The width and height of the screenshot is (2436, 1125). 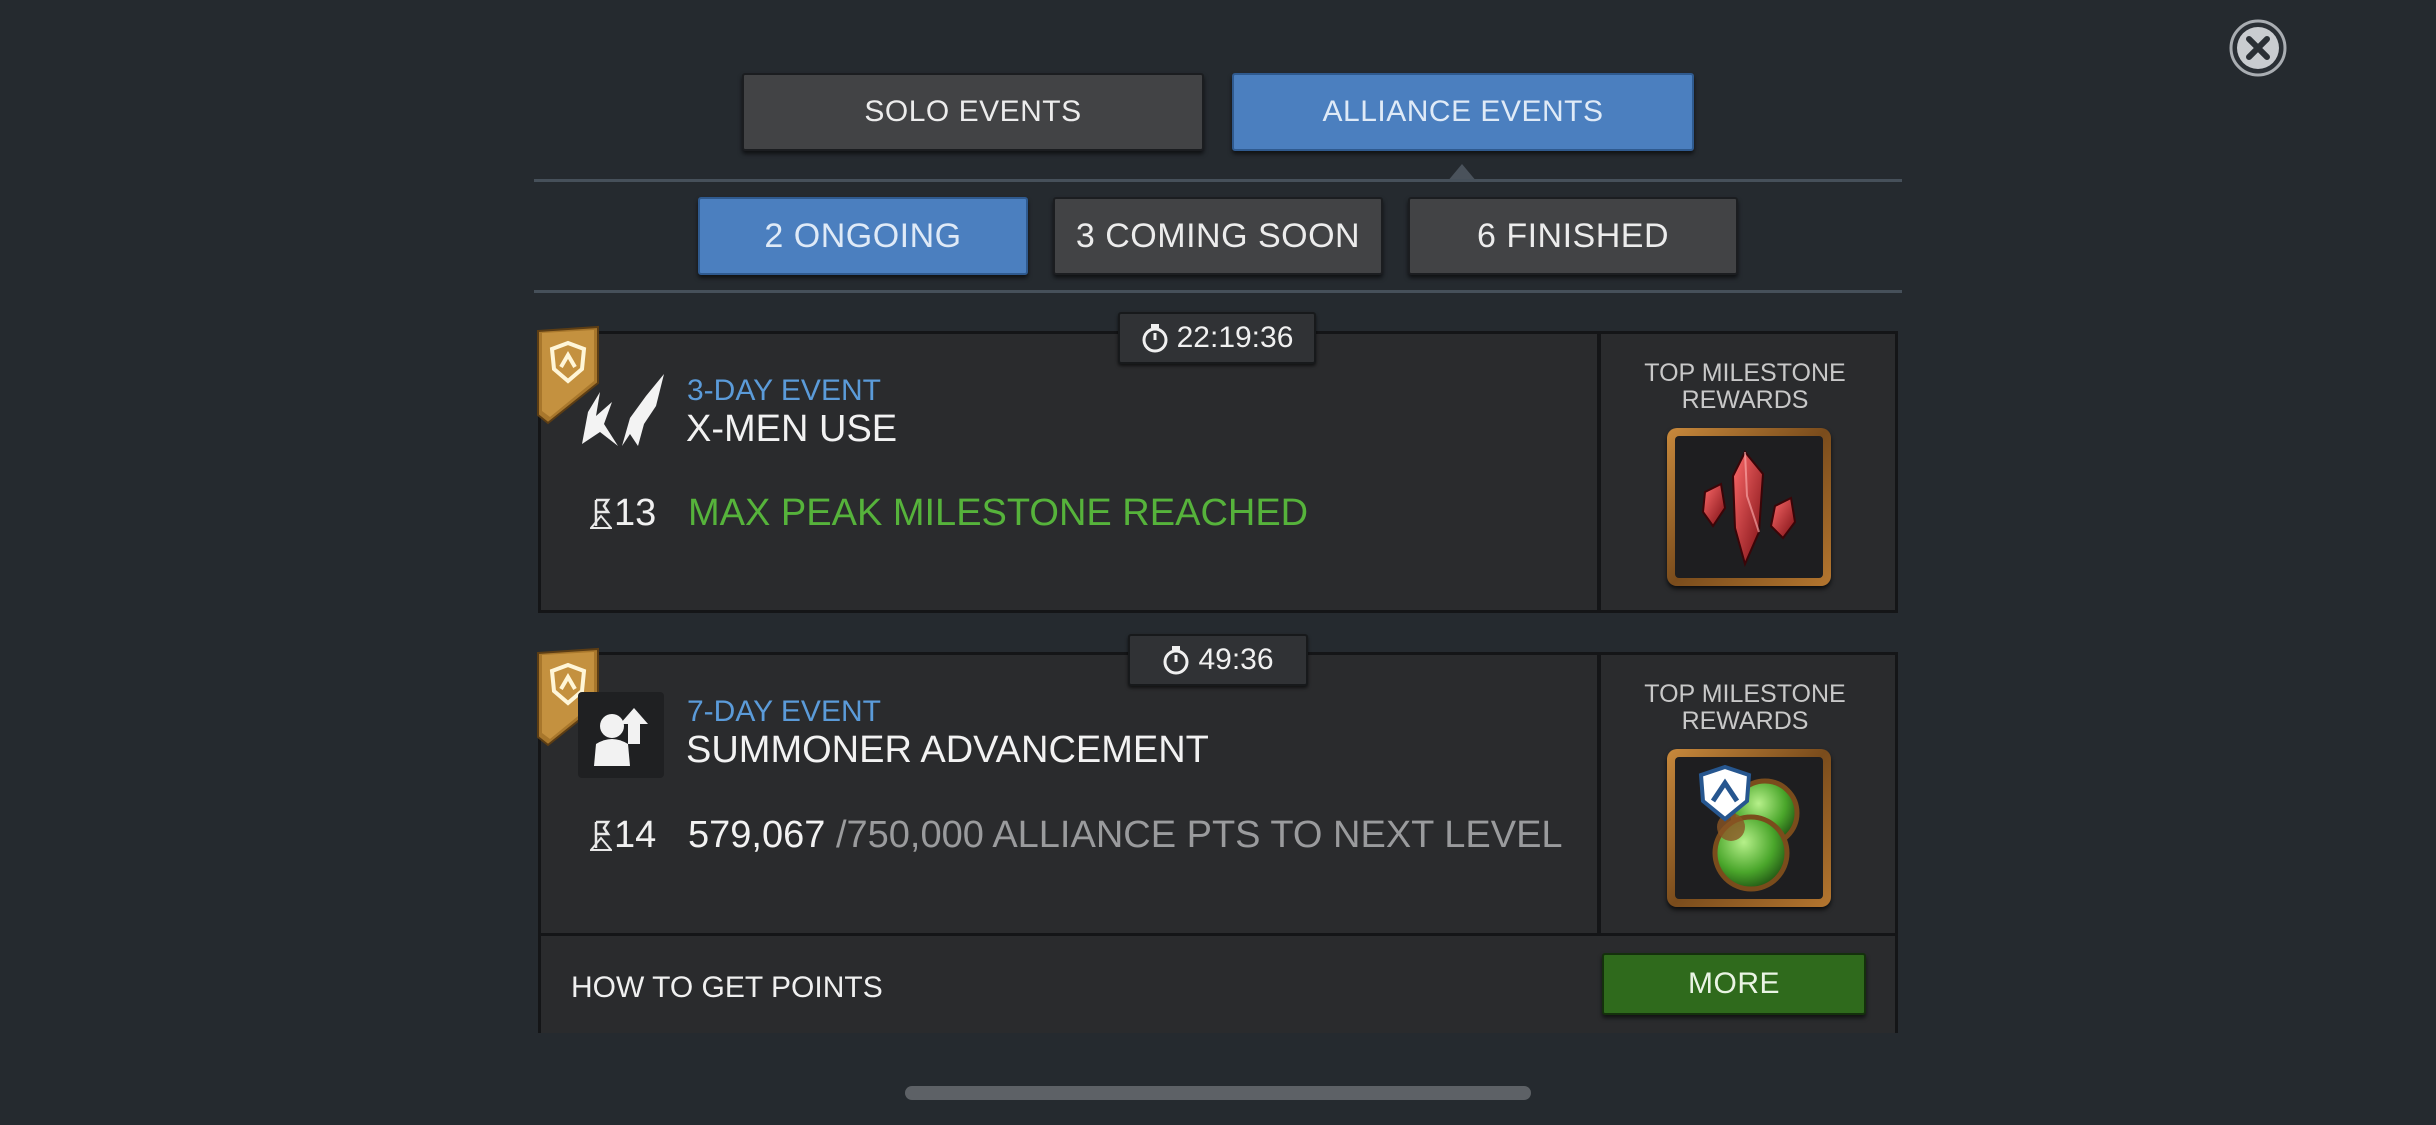 What do you see at coordinates (1463, 112) in the screenshot?
I see `tab-alliance-events: ALLIANCE EVENTS` at bounding box center [1463, 112].